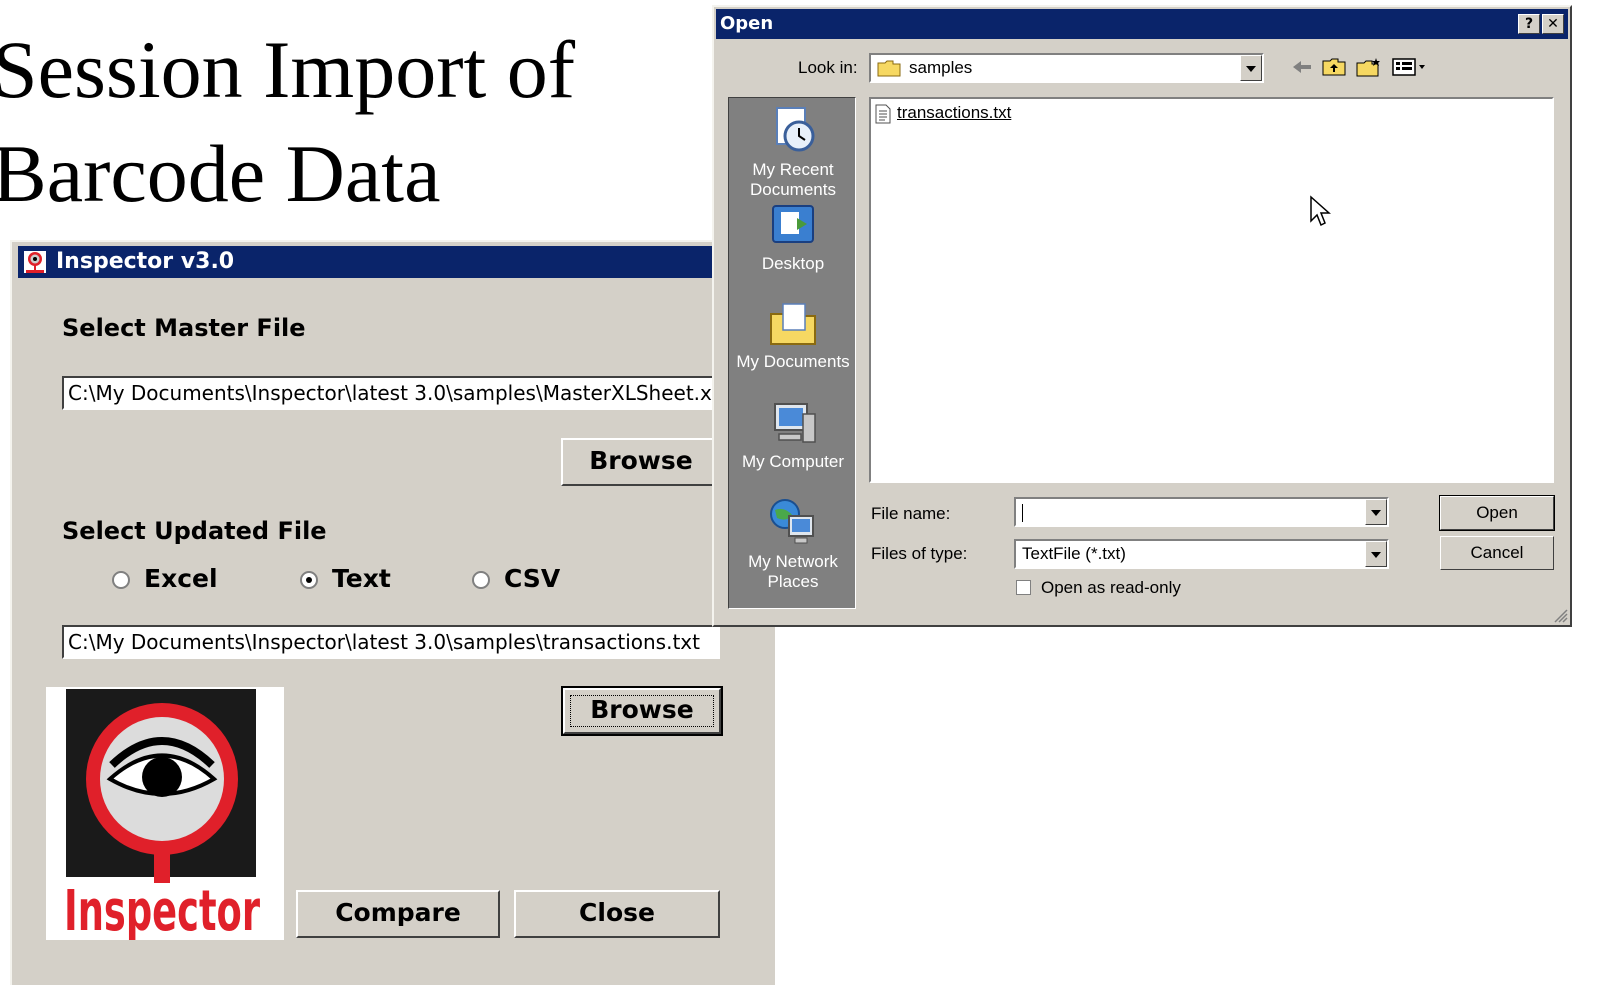 The image size is (1609, 985). Describe the element at coordinates (1376, 554) in the screenshot. I see `files-of-type-dropdown-icon` at that location.